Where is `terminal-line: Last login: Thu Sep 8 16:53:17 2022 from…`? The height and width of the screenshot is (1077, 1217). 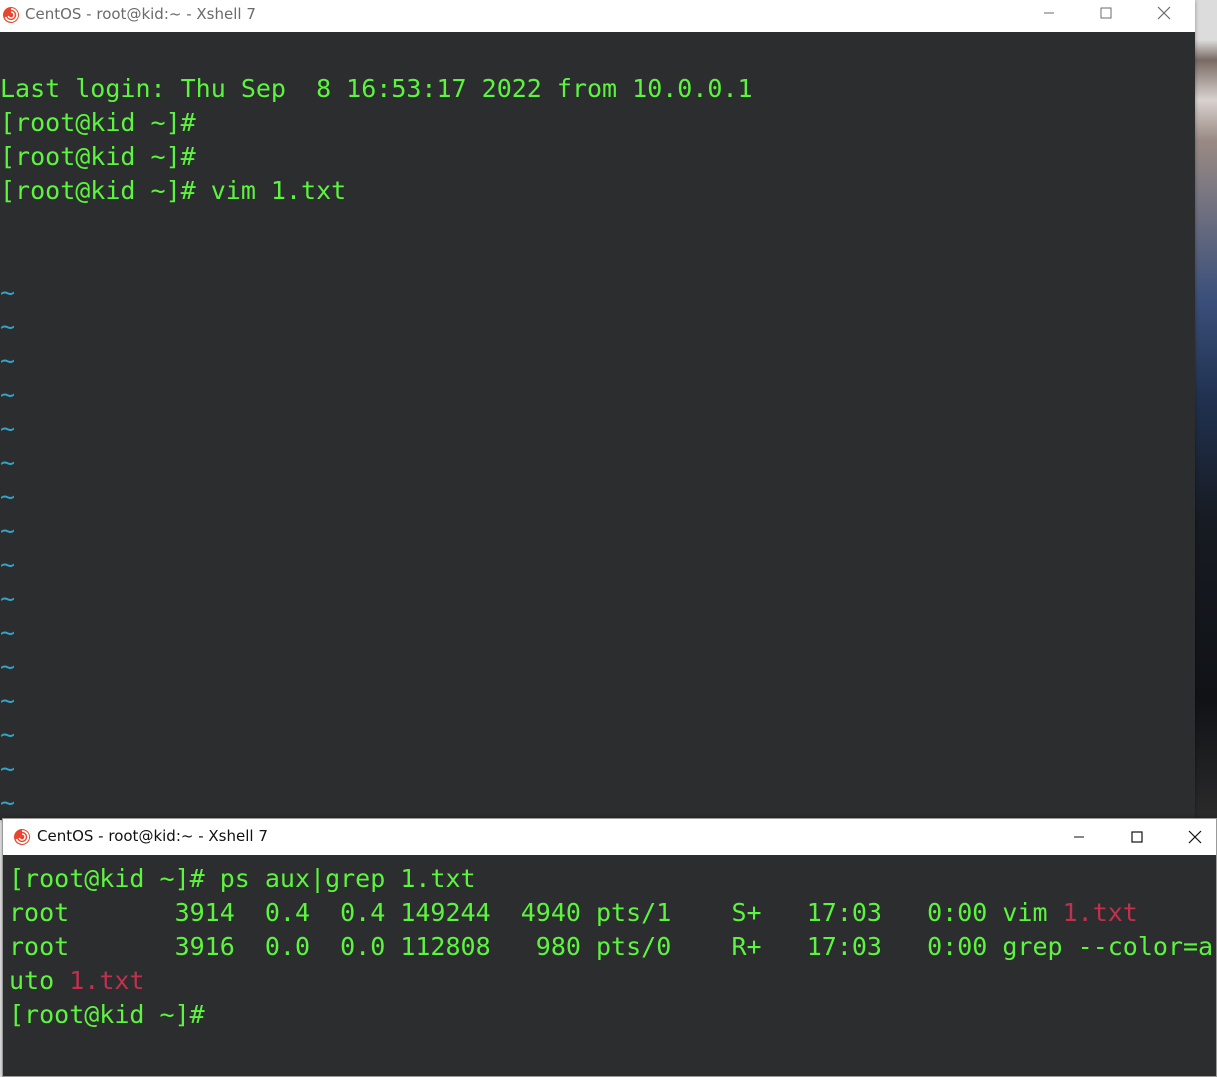
terminal-line: Last login: Thu Sep 8 16:53:17 2022 from… is located at coordinates (376, 88).